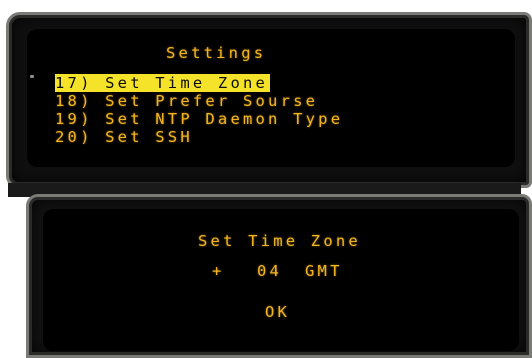  I want to click on ok-button: OK, so click(277, 312).